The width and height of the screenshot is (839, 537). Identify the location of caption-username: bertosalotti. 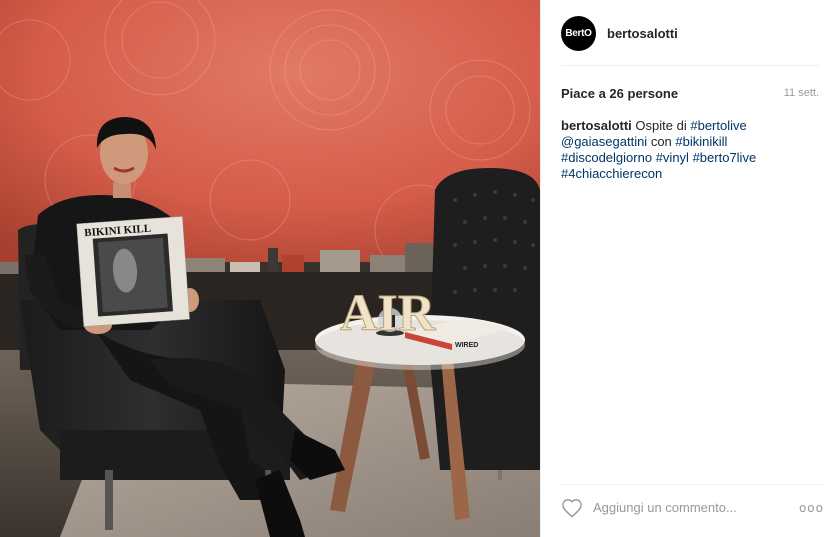
(596, 125).